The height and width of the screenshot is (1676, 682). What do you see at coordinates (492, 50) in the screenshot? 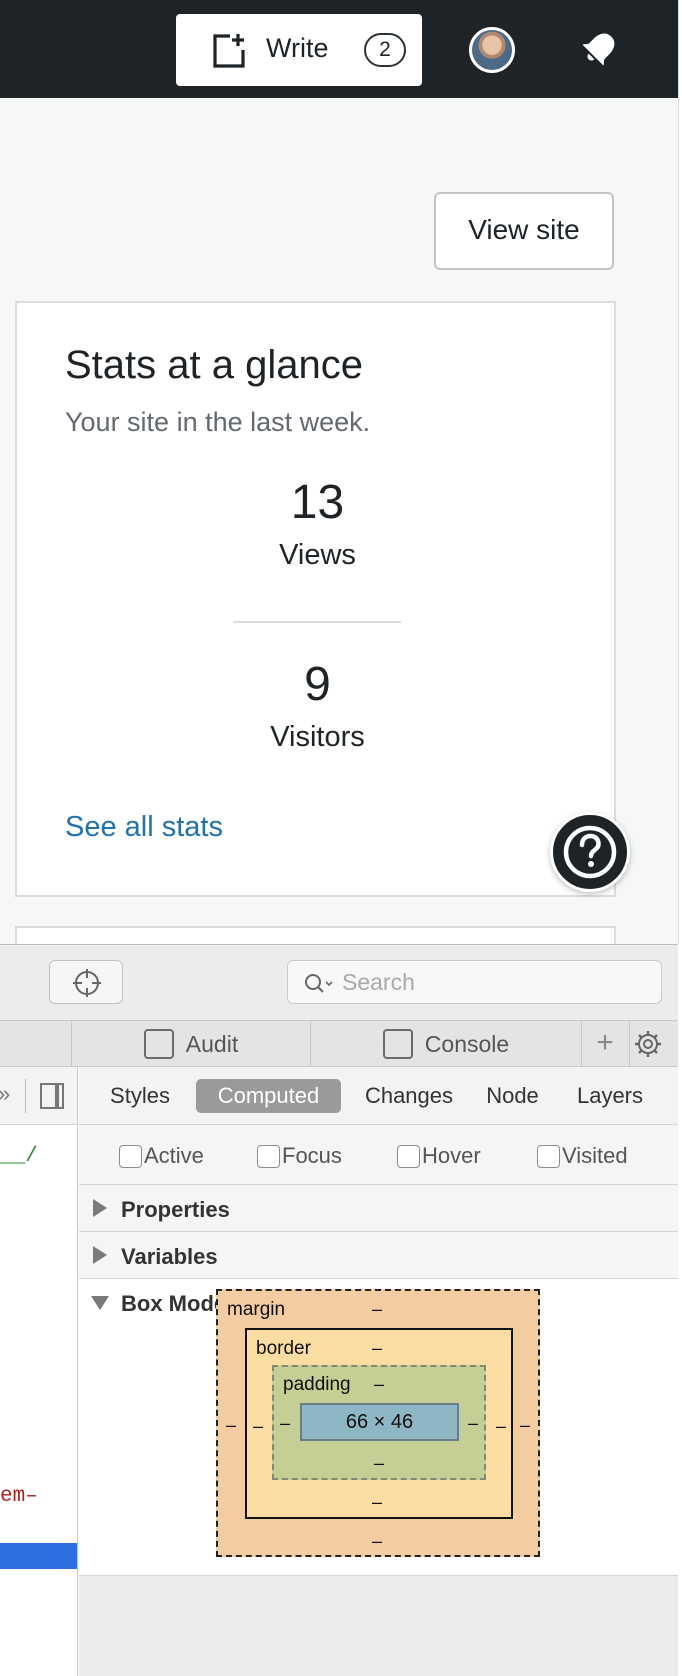
I see `avatar` at bounding box center [492, 50].